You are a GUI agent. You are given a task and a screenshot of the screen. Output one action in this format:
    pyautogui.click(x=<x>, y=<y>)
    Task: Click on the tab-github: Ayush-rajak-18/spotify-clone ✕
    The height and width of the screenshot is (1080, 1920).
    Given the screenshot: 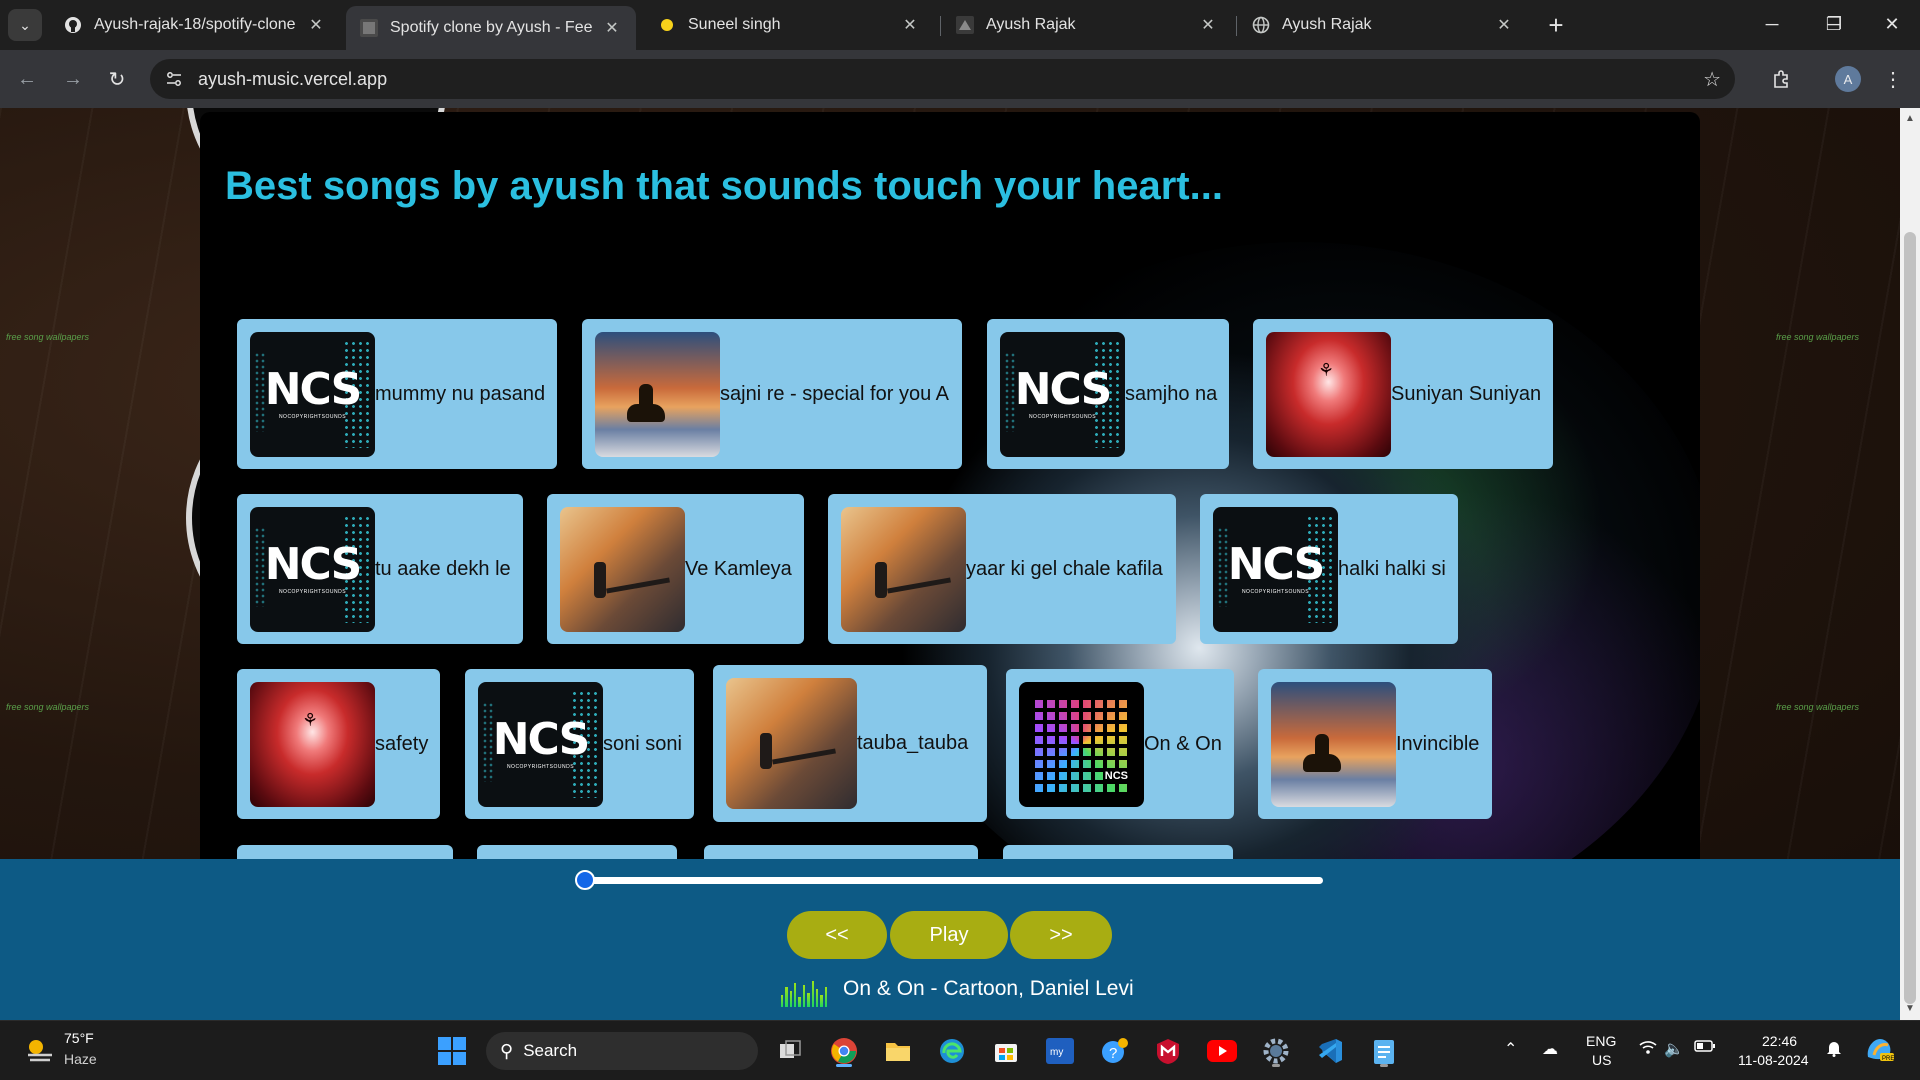 What is the action you would take?
    pyautogui.click(x=195, y=25)
    